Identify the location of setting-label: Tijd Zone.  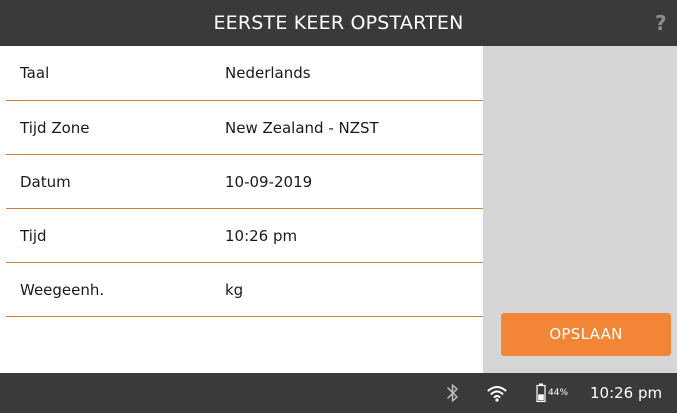
(55, 128).